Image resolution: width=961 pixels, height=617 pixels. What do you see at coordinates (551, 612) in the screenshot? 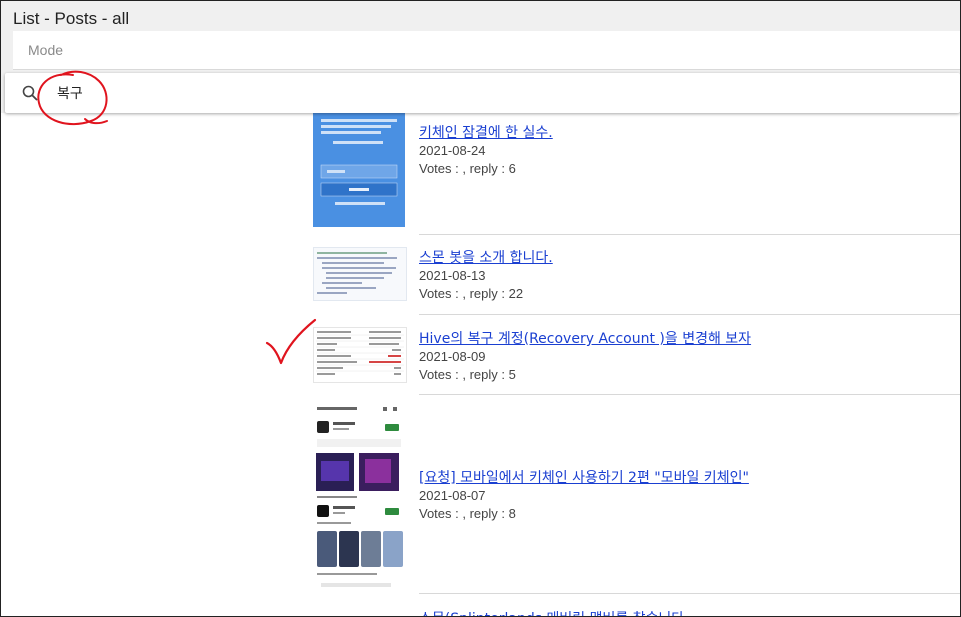
I see `post-title-link: 스몬(Splinterlands 매버릭 맵버를 찾습니다` at bounding box center [551, 612].